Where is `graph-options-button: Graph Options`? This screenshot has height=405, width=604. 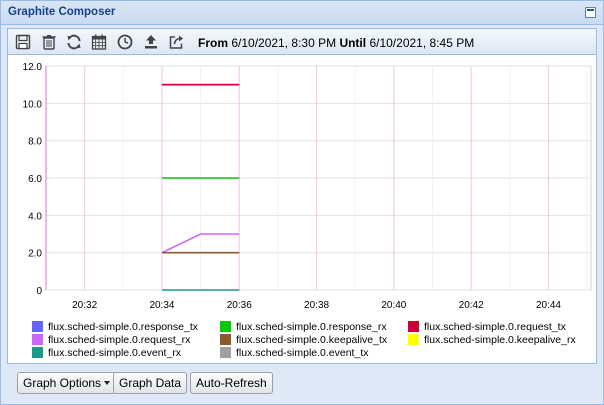
graph-options-button: Graph Options is located at coordinates (67, 383).